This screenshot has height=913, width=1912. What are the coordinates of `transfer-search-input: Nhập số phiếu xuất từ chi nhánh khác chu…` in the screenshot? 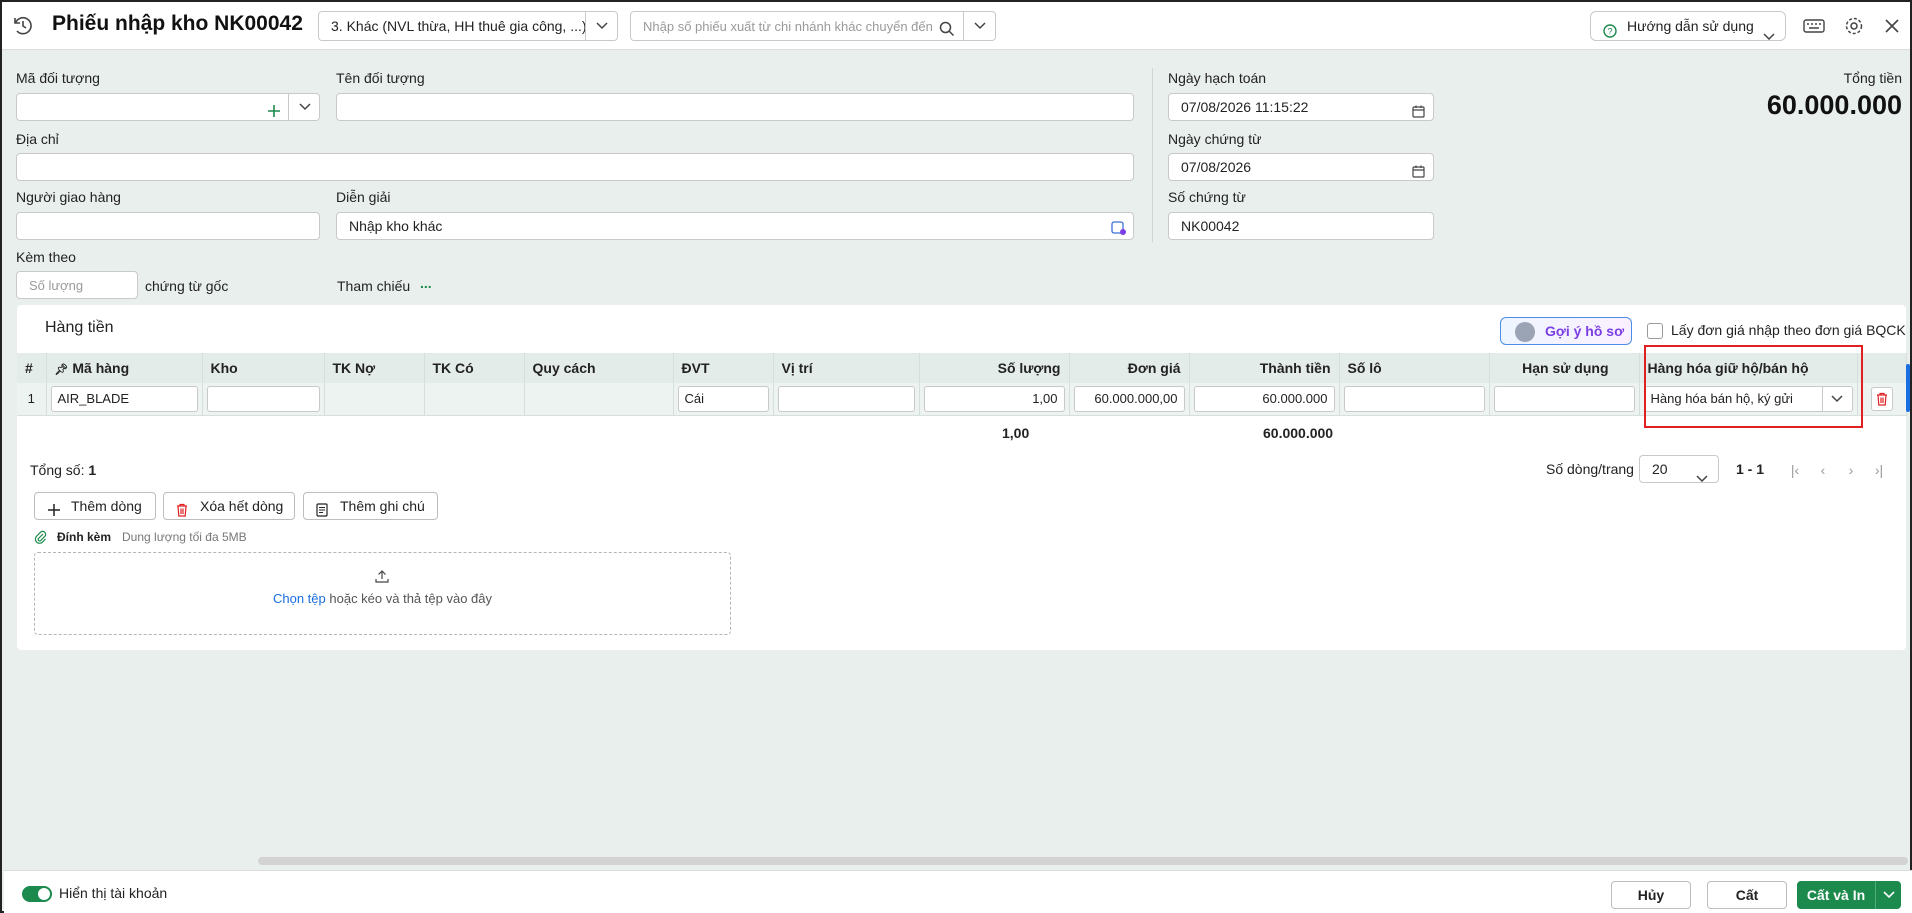 It's located at (813, 26).